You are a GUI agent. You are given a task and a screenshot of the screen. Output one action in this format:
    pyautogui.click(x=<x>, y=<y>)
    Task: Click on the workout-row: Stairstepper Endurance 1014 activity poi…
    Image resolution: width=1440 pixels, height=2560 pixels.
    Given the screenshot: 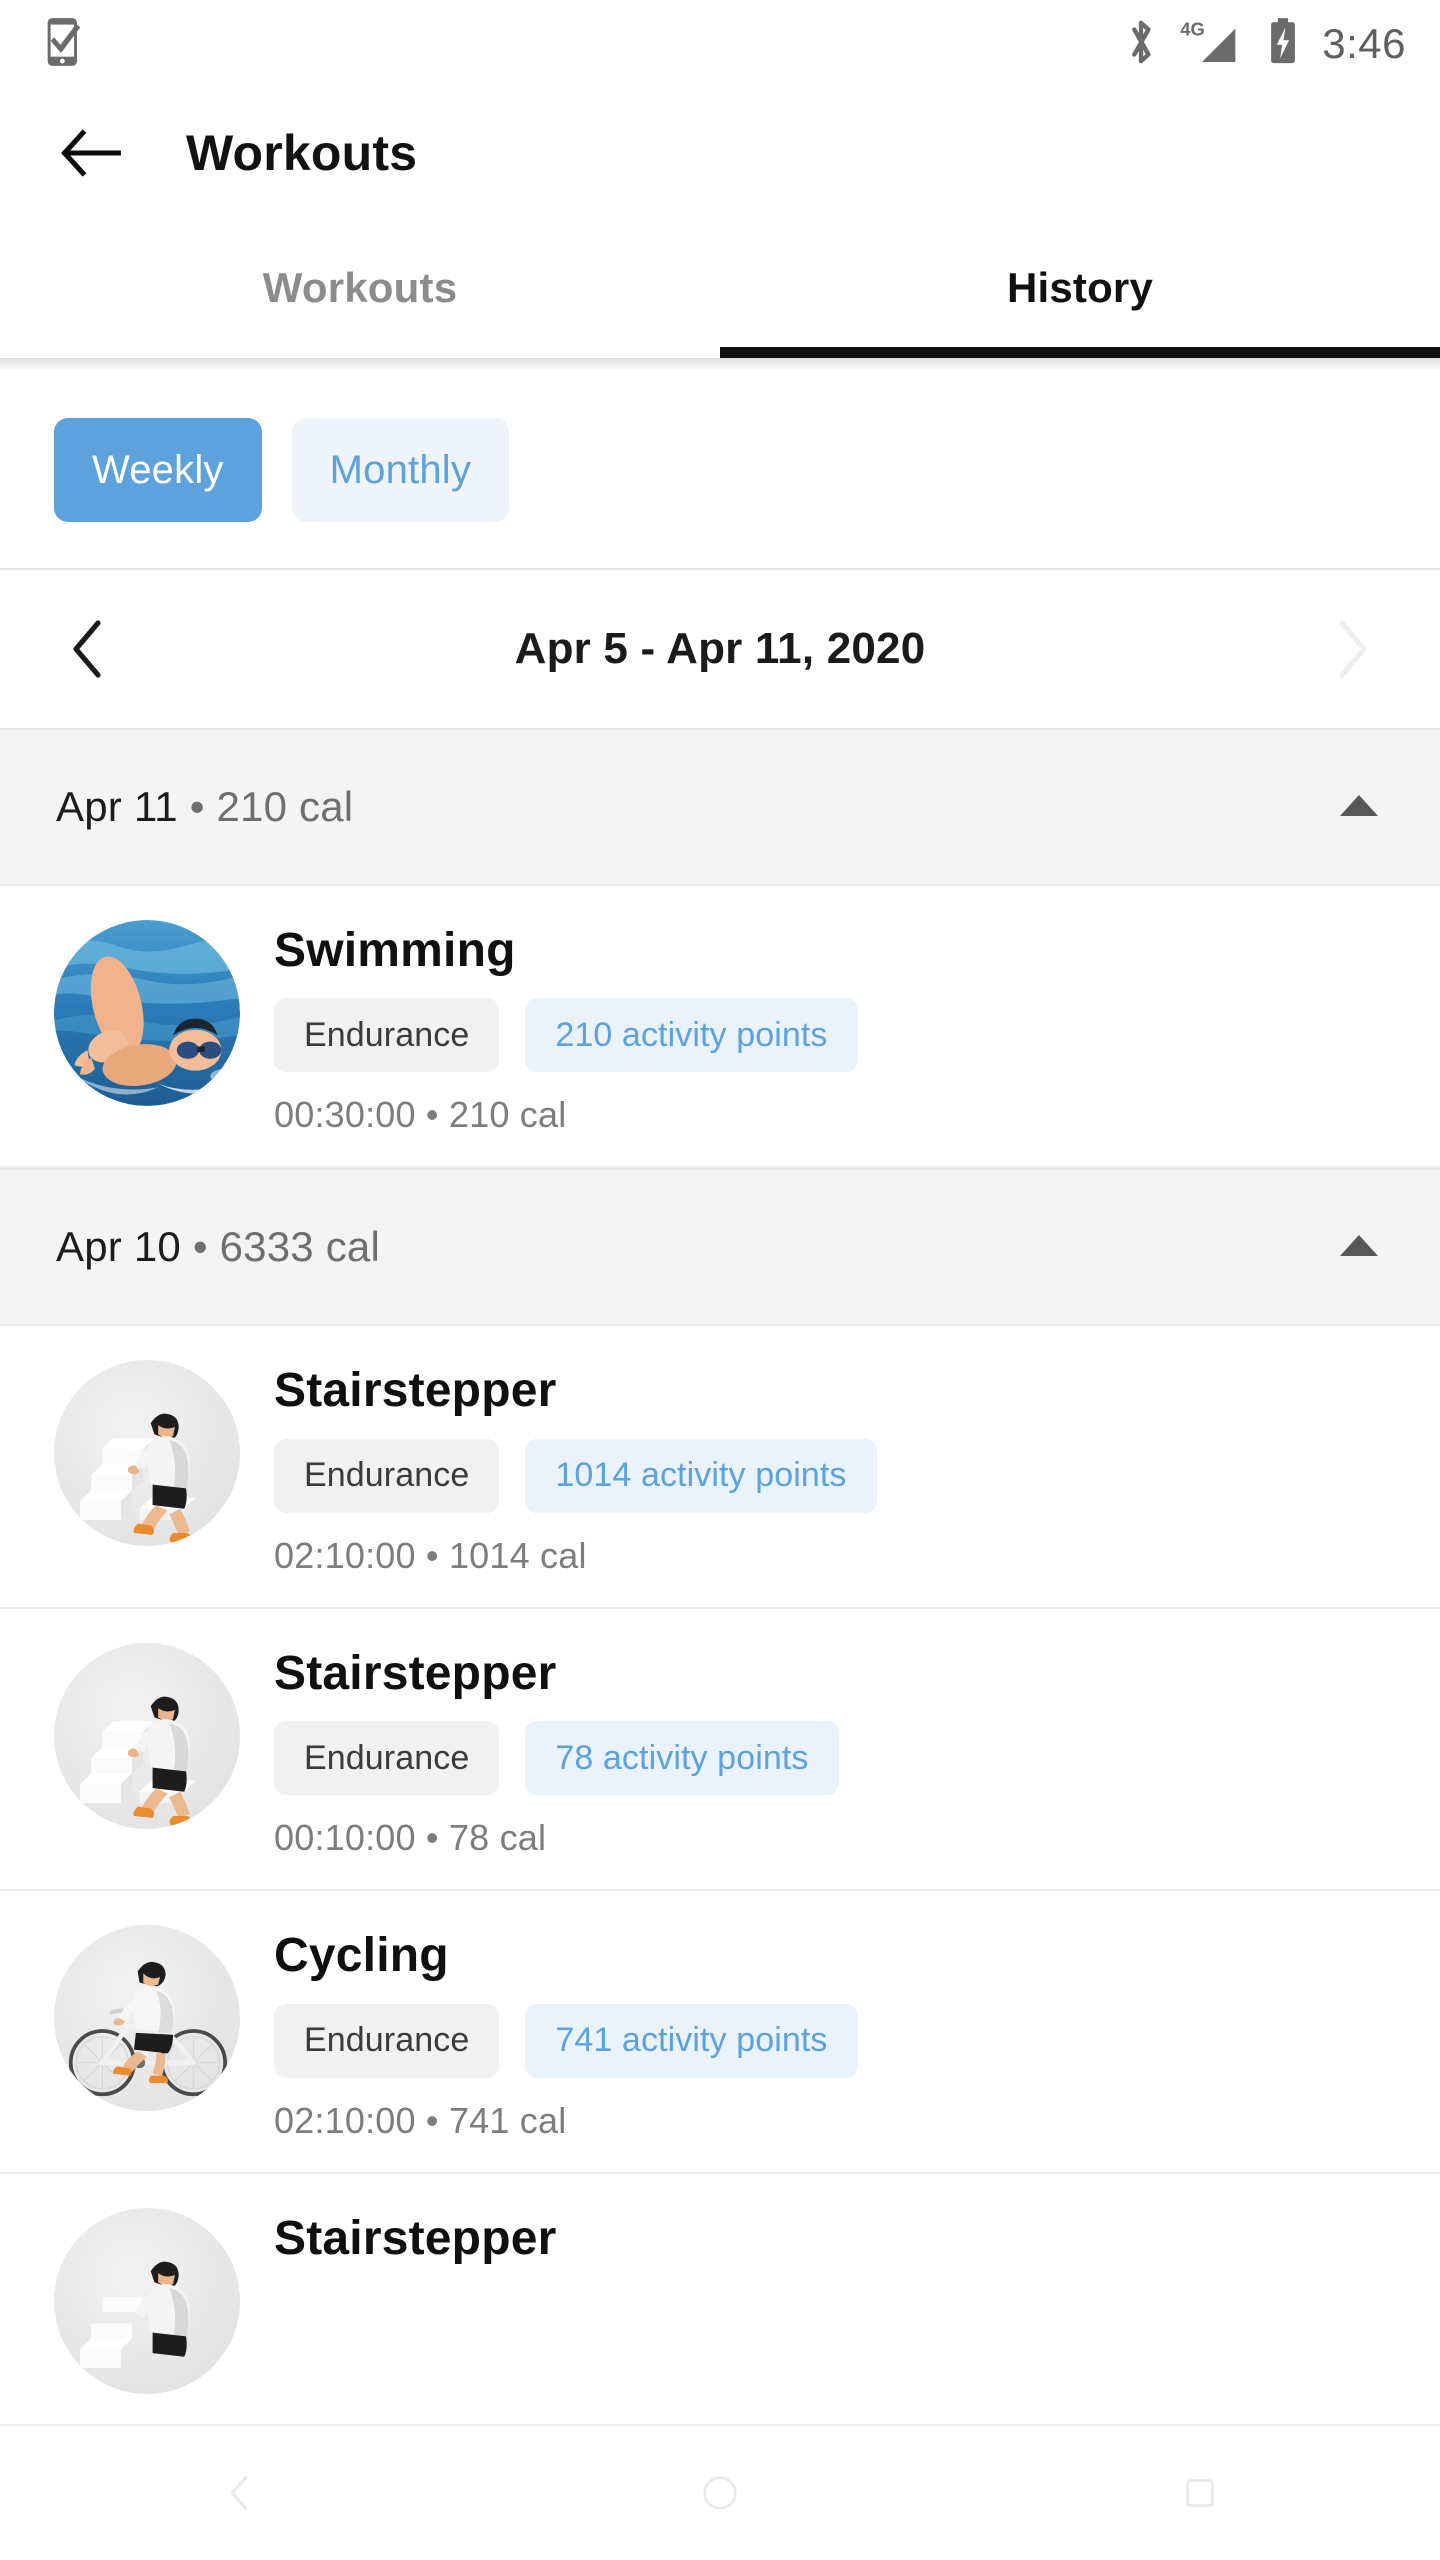 What is the action you would take?
    pyautogui.click(x=720, y=1467)
    